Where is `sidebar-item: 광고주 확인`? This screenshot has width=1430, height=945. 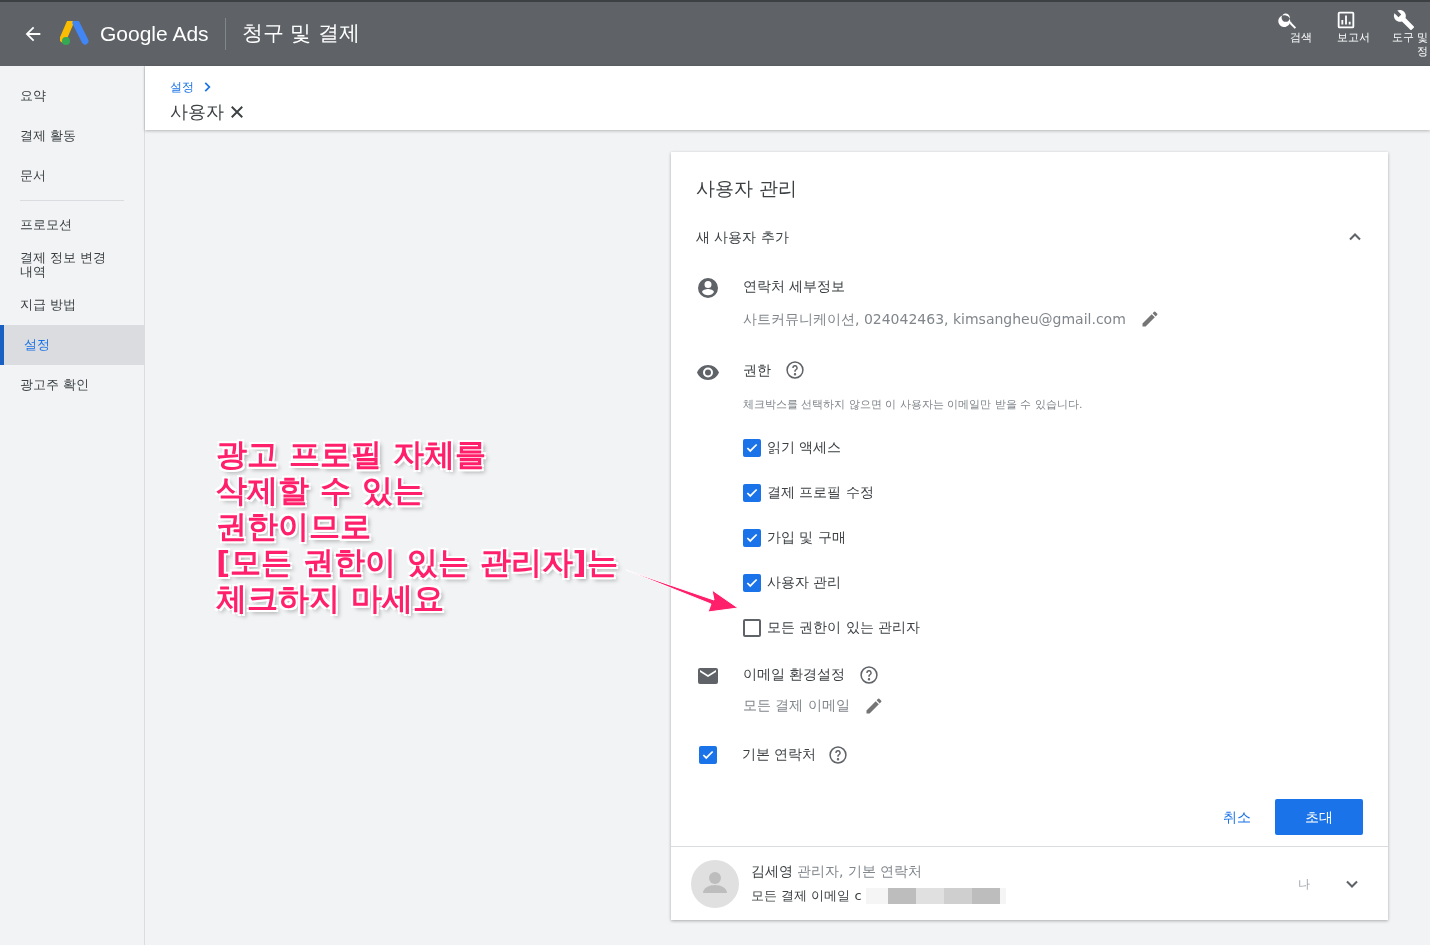 sidebar-item: 광고주 확인 is located at coordinates (72, 385).